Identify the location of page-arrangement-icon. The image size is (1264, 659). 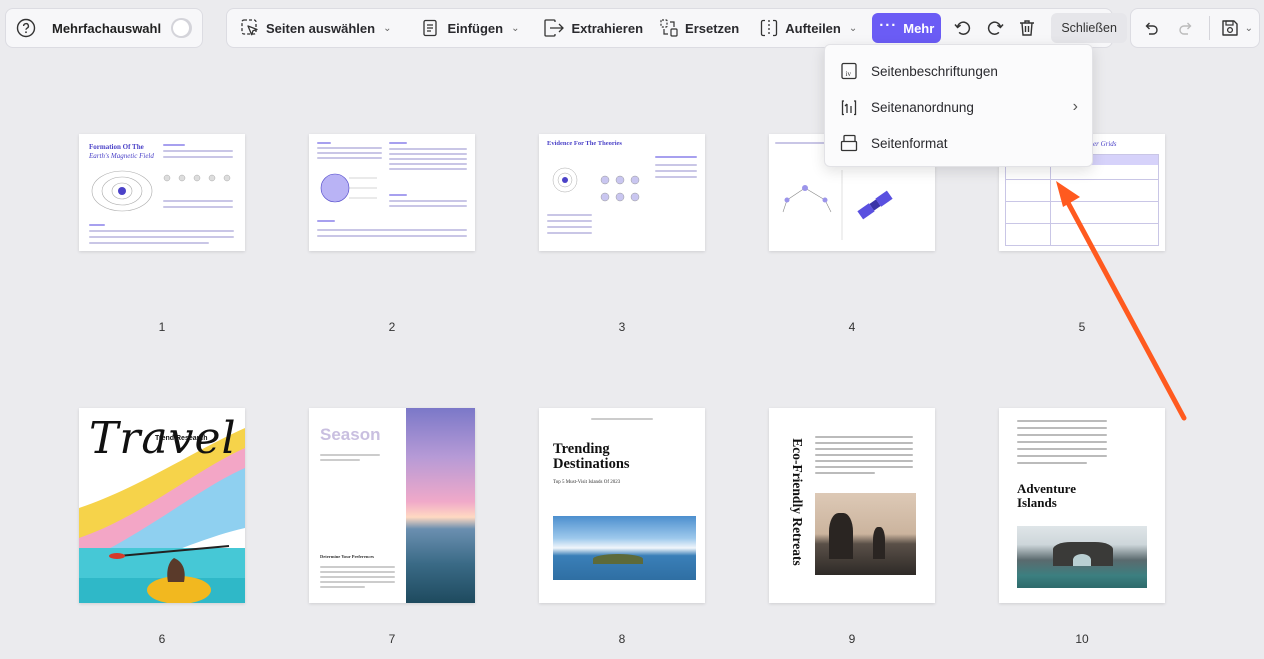
(849, 108).